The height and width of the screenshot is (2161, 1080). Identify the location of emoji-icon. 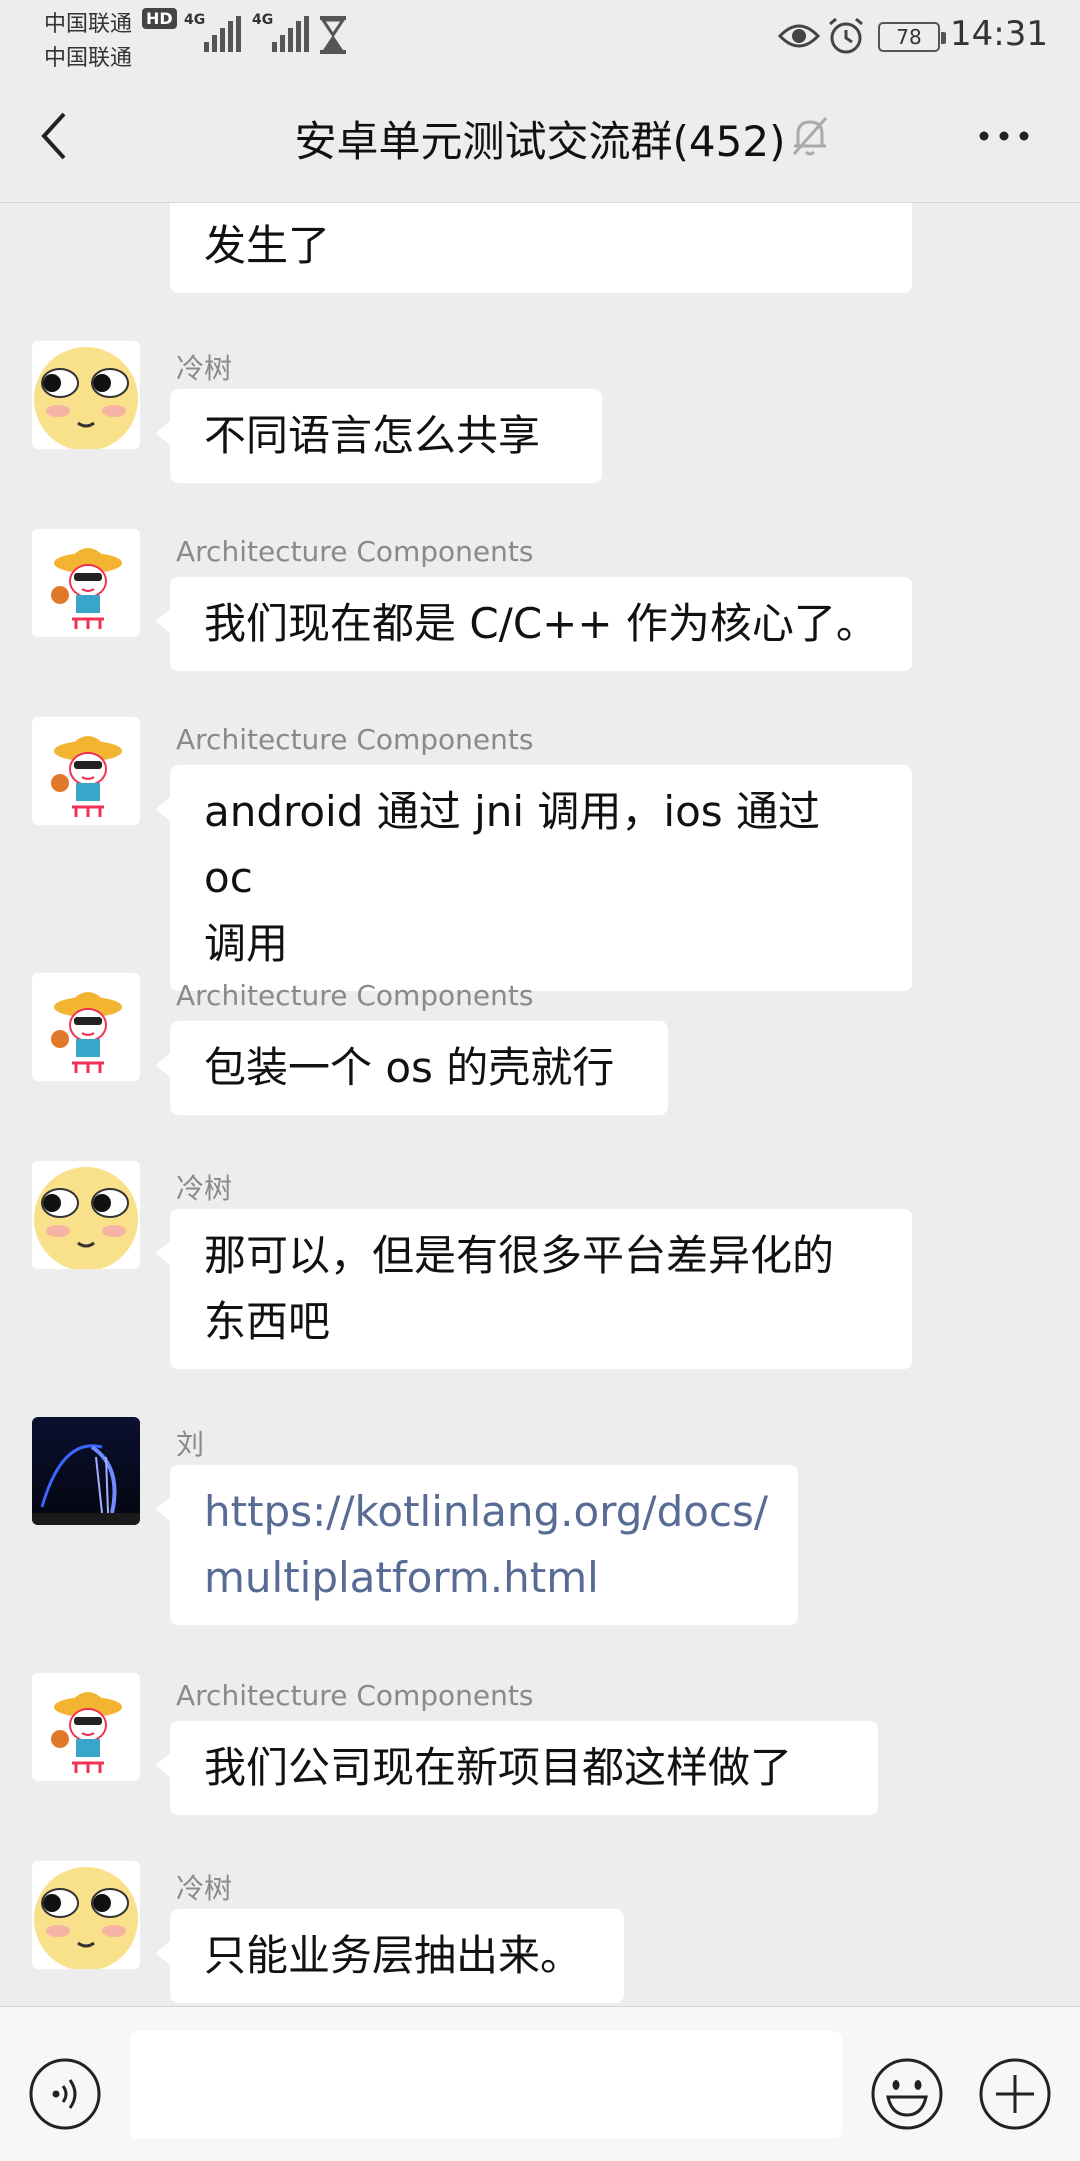
(907, 2094).